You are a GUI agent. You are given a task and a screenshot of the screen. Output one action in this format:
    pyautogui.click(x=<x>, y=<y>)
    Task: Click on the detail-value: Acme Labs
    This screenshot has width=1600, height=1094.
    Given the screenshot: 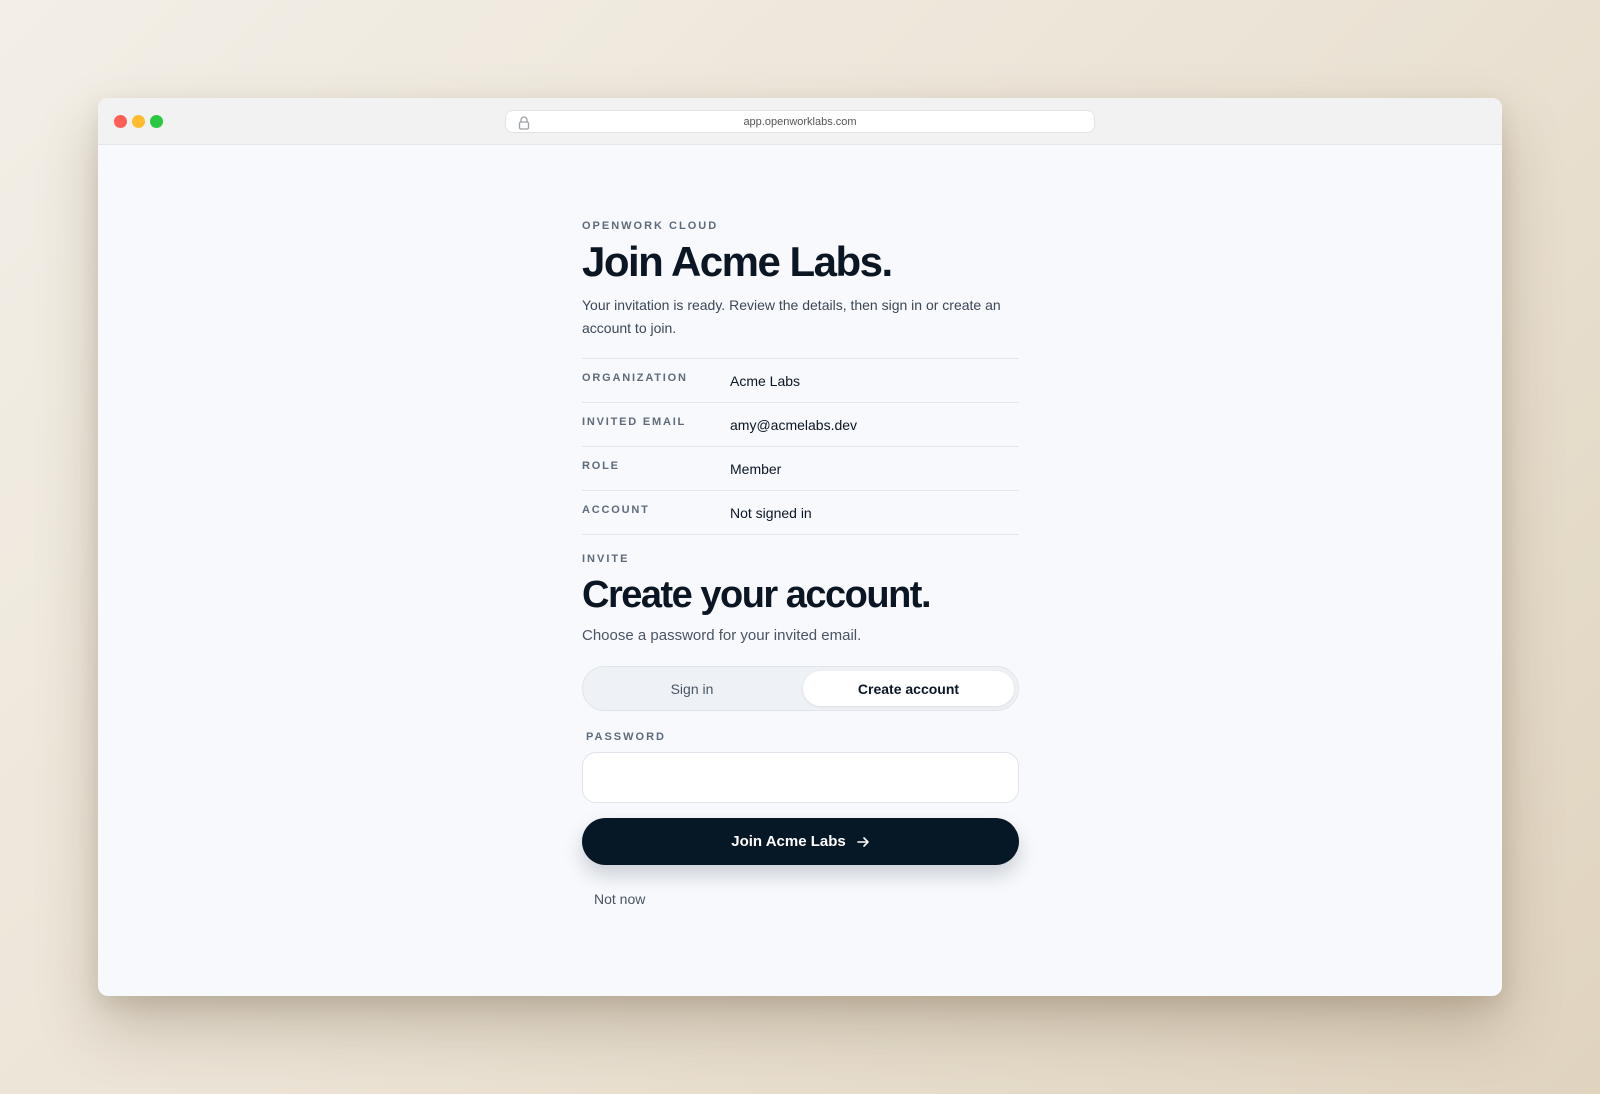 What is the action you would take?
    pyautogui.click(x=765, y=381)
    